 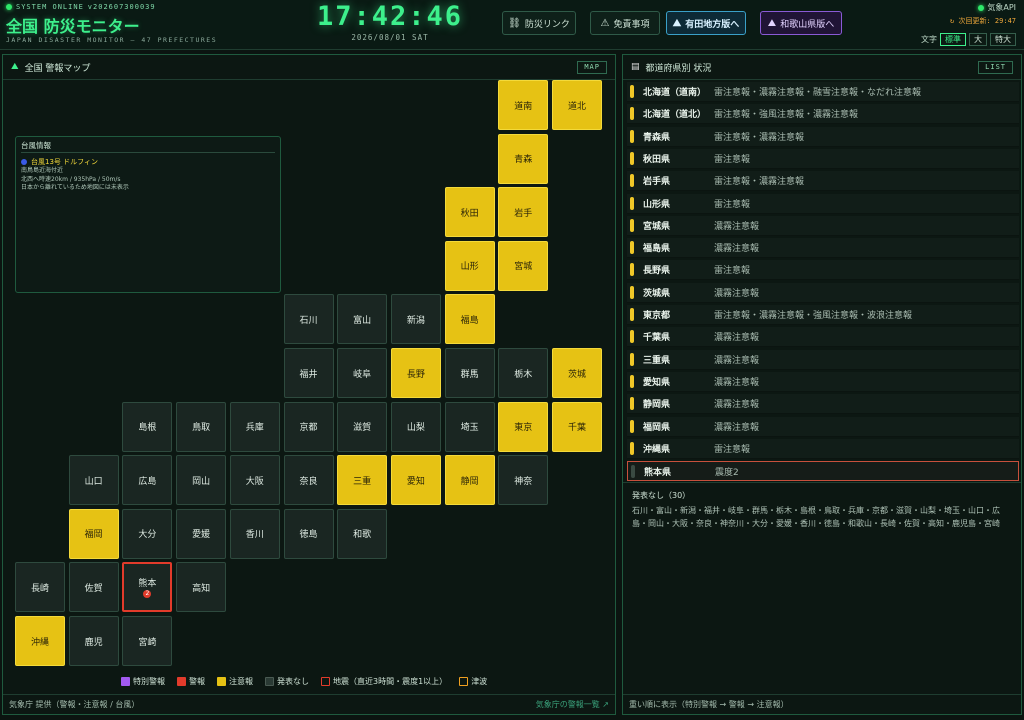 I want to click on prefecture-tile: 沖縄, so click(x=40, y=641).